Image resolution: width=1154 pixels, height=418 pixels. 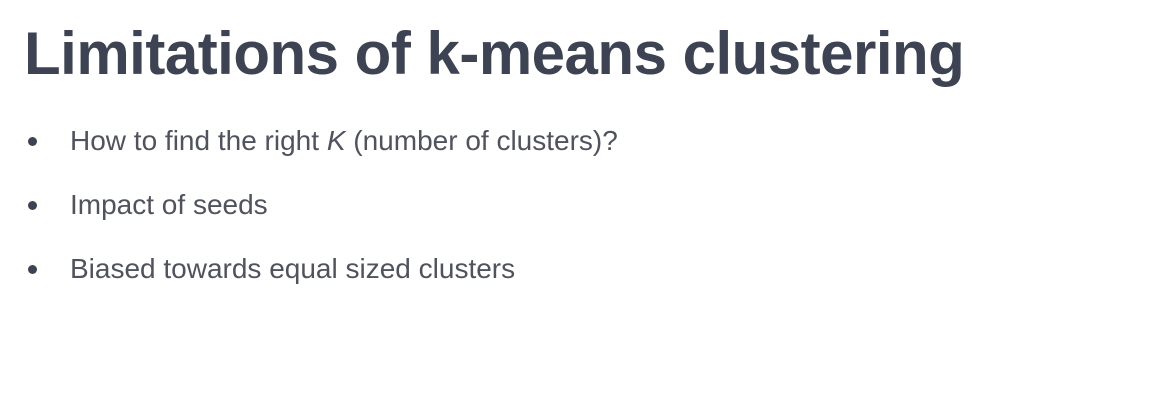 What do you see at coordinates (293, 268) in the screenshot?
I see `bullet-text: Biased towards equal sized clusters` at bounding box center [293, 268].